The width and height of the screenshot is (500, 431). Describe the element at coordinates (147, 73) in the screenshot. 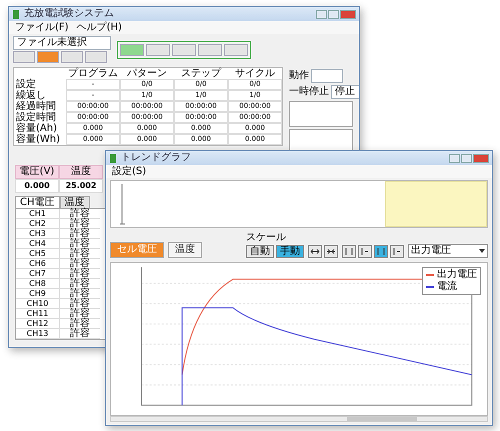

I see `column-header: パターン` at that location.